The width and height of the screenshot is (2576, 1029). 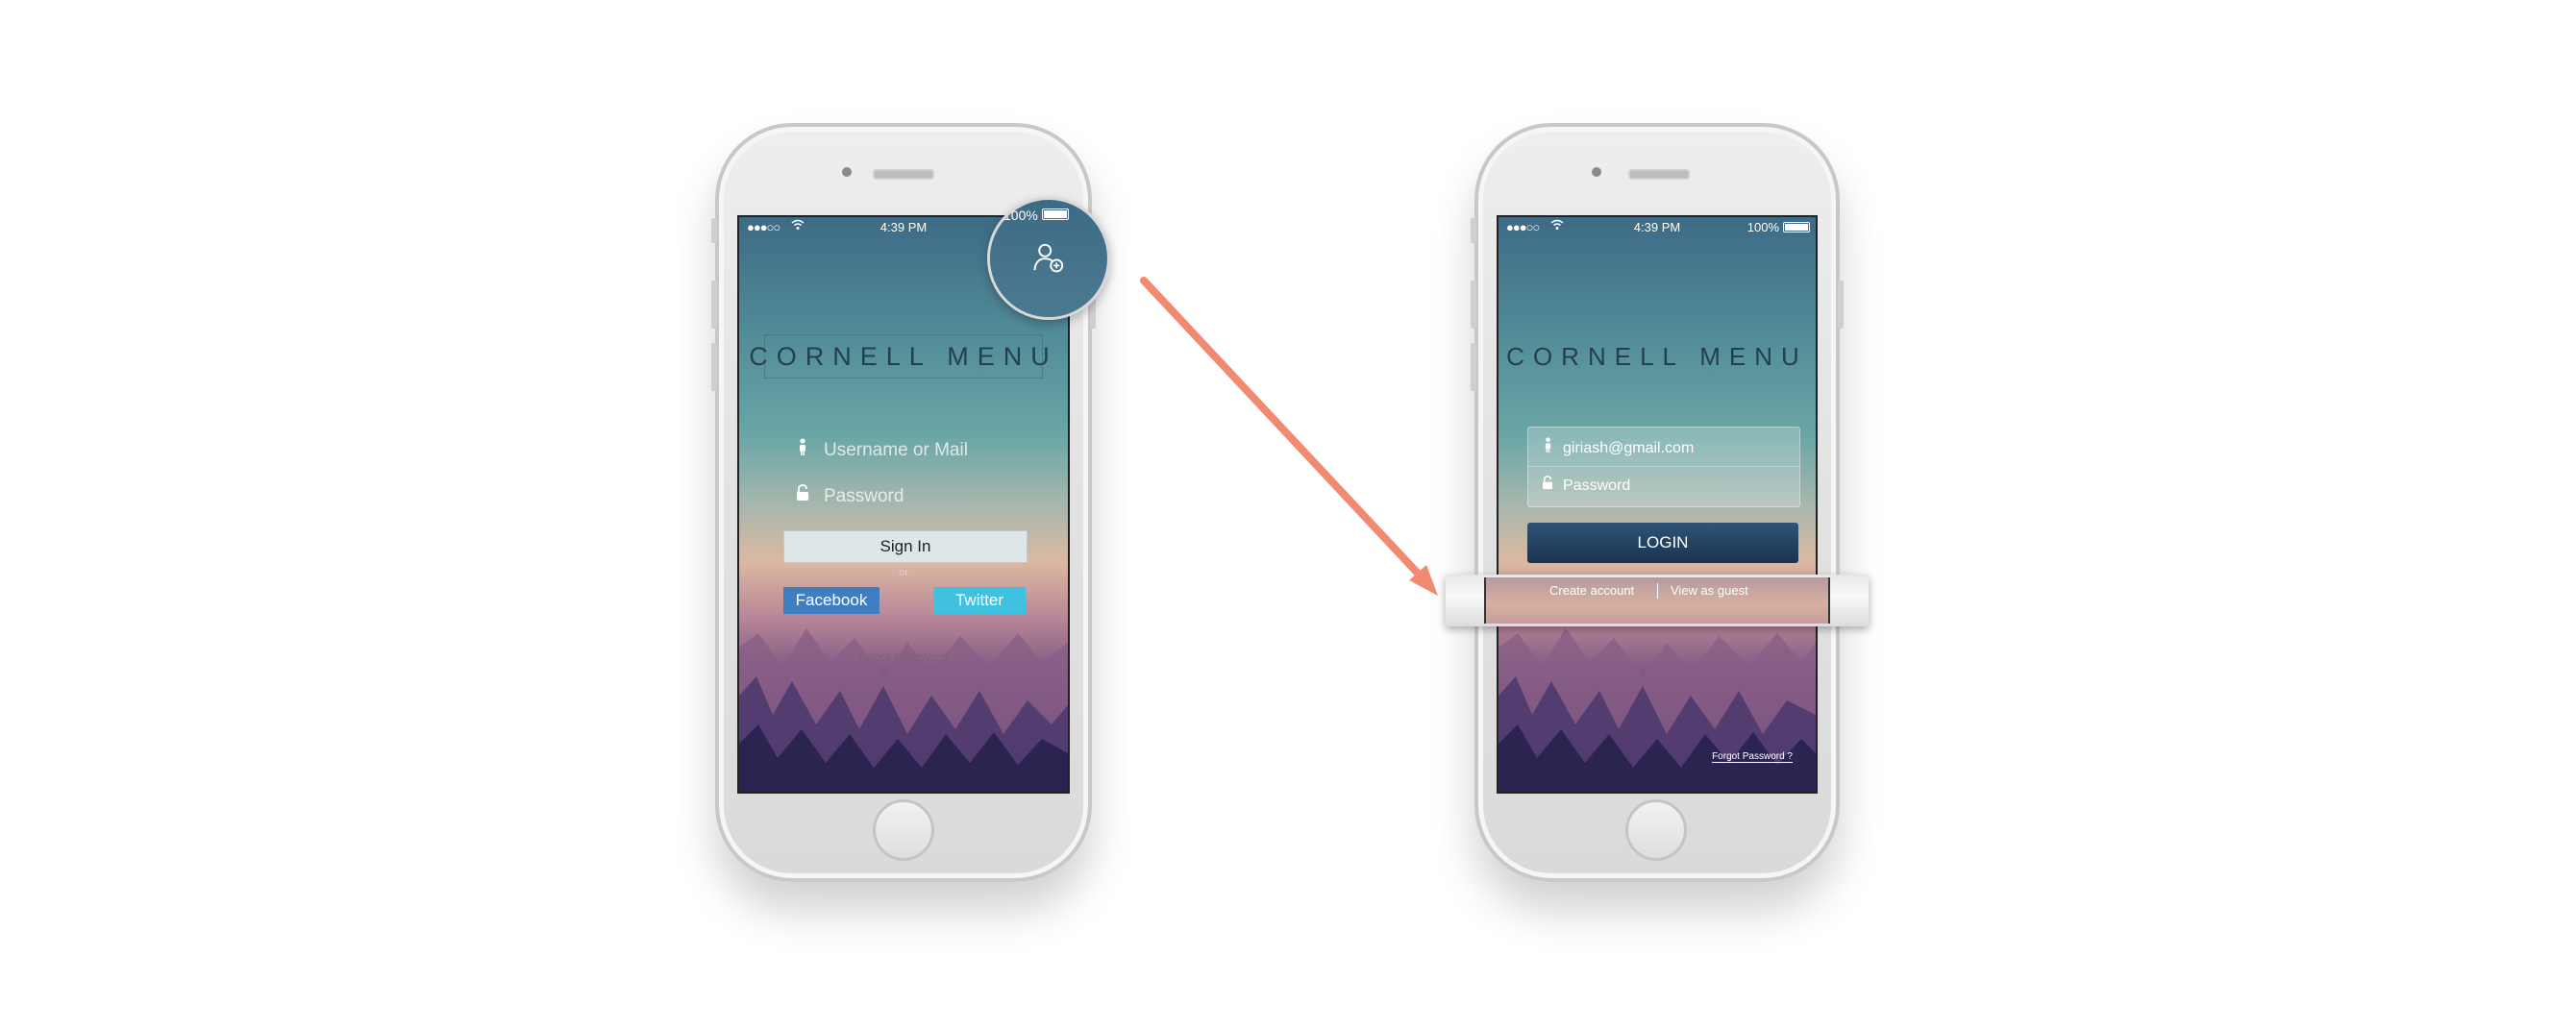 I want to click on field-separator, so click(x=1663, y=467).